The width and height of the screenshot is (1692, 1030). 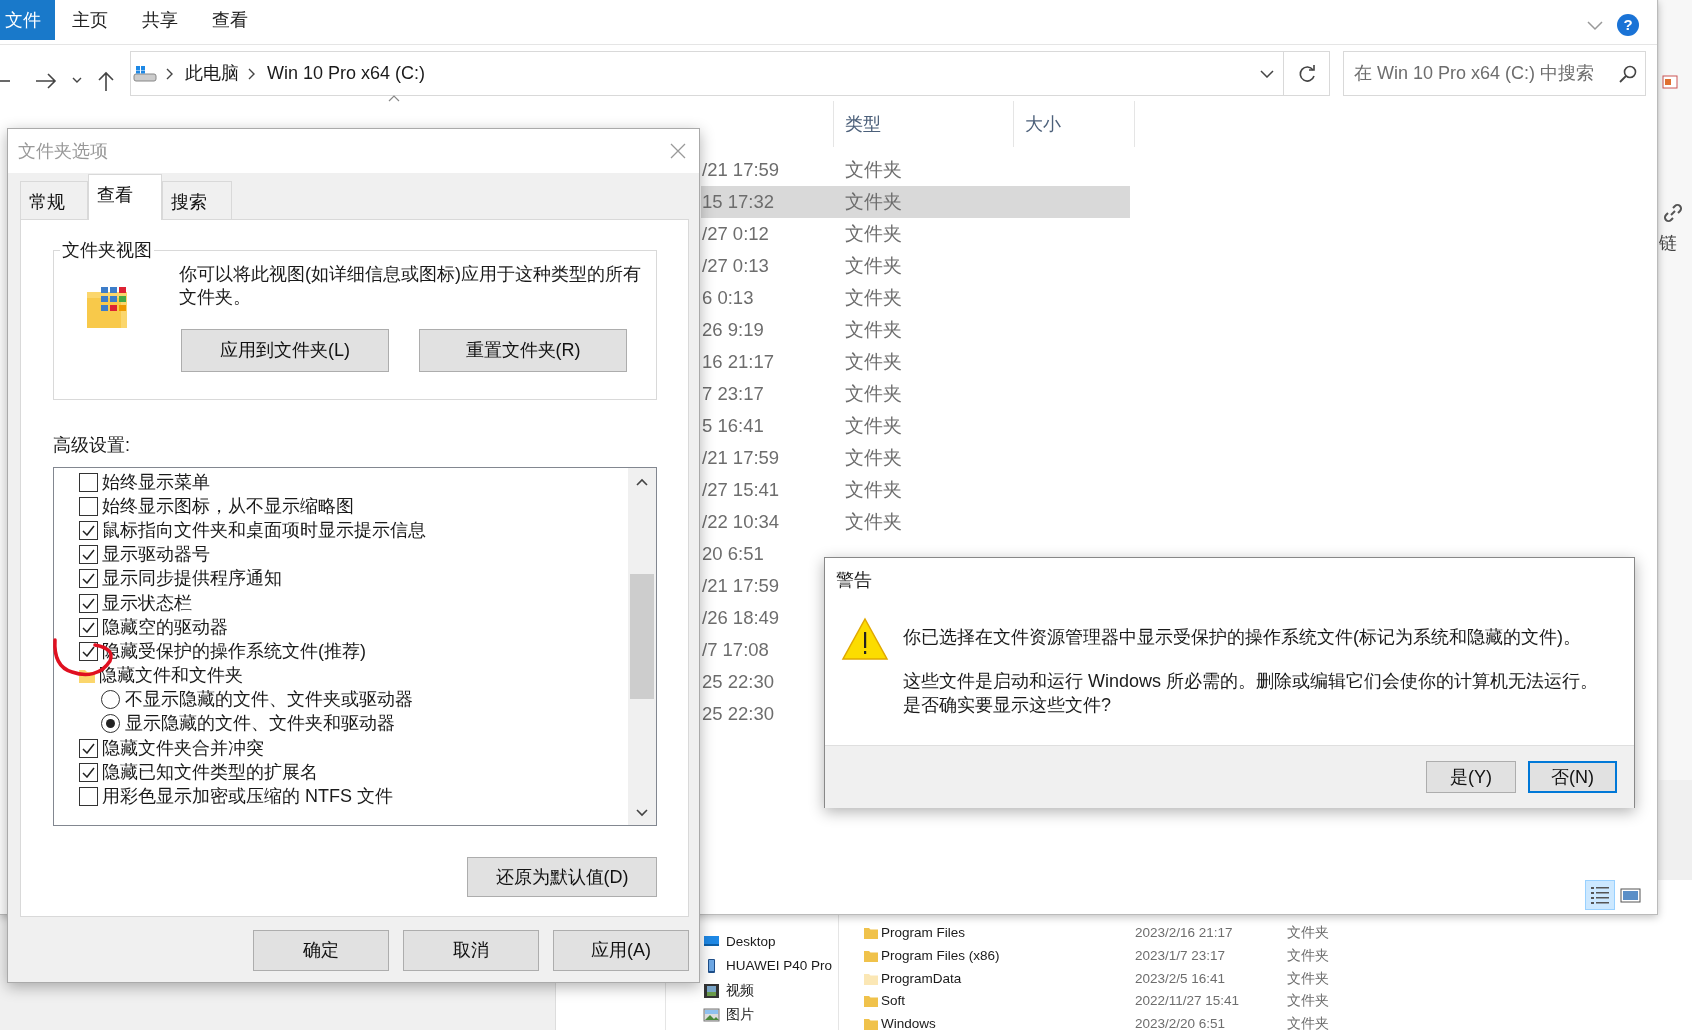 What do you see at coordinates (711, 990) in the screenshot?
I see `video-icon` at bounding box center [711, 990].